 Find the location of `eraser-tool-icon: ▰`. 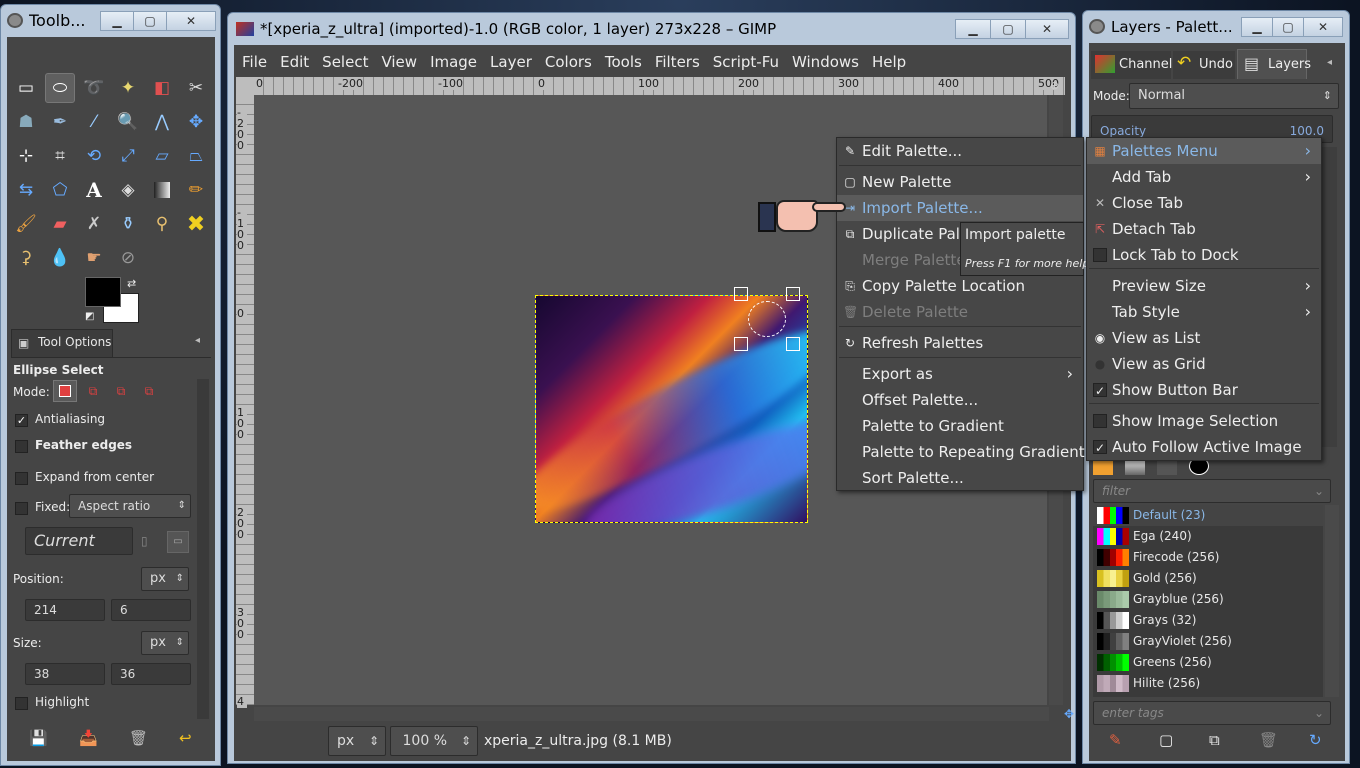

eraser-tool-icon: ▰ is located at coordinates (60, 224).